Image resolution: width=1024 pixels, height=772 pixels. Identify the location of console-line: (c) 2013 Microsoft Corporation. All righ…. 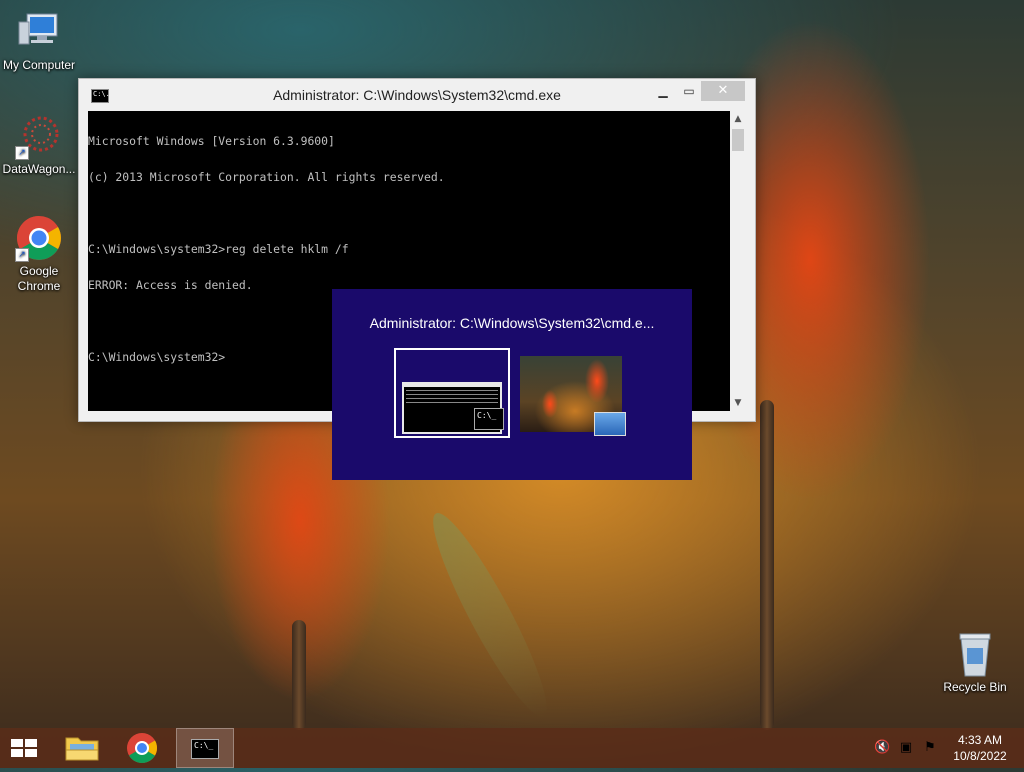
(266, 177).